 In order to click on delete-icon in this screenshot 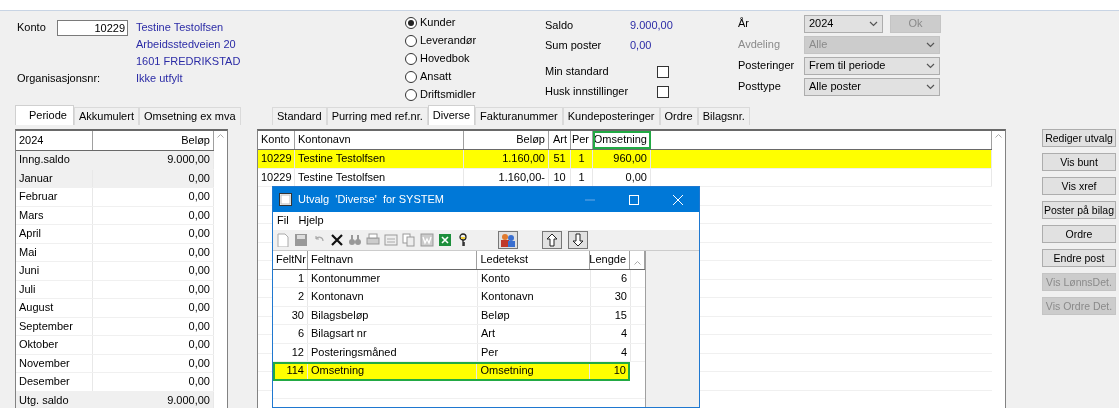, I will do `click(337, 240)`.